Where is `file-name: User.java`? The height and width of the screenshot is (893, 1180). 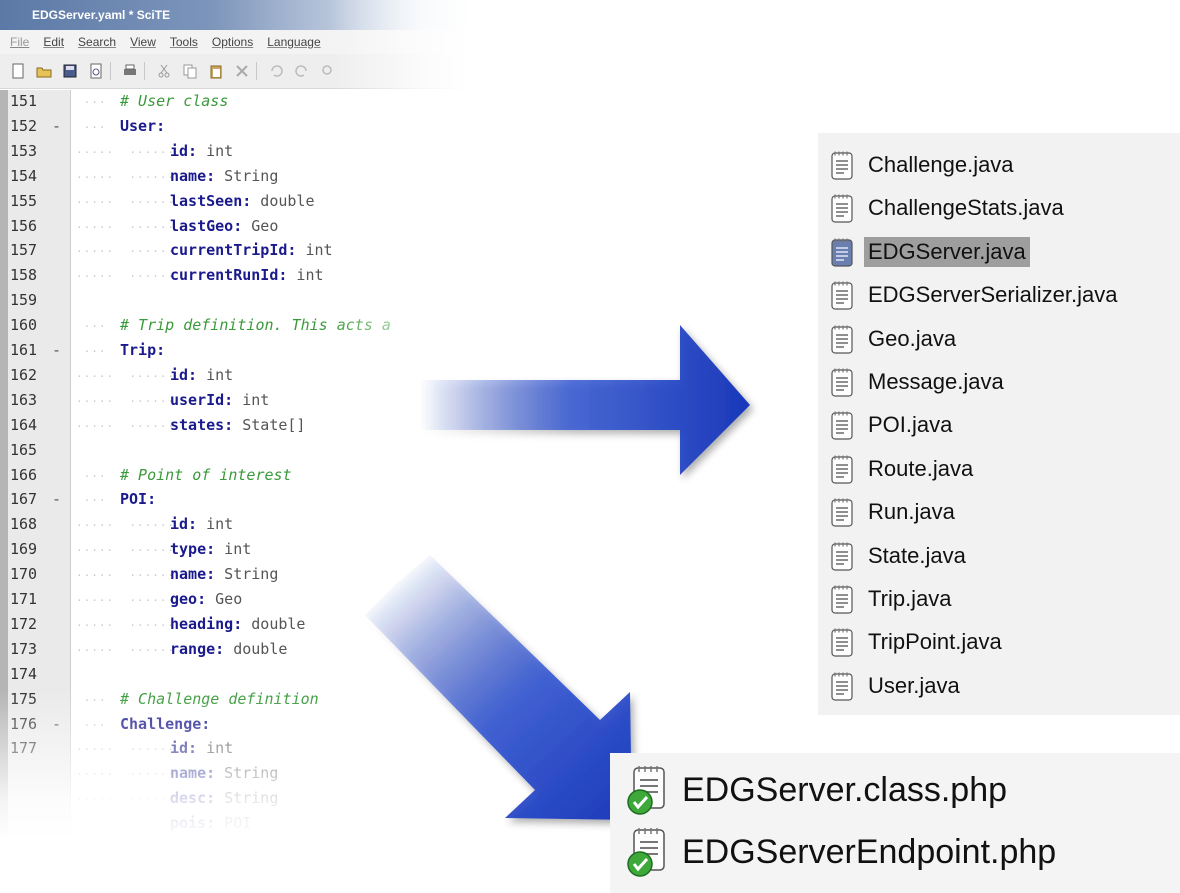
file-name: User.java is located at coordinates (914, 685).